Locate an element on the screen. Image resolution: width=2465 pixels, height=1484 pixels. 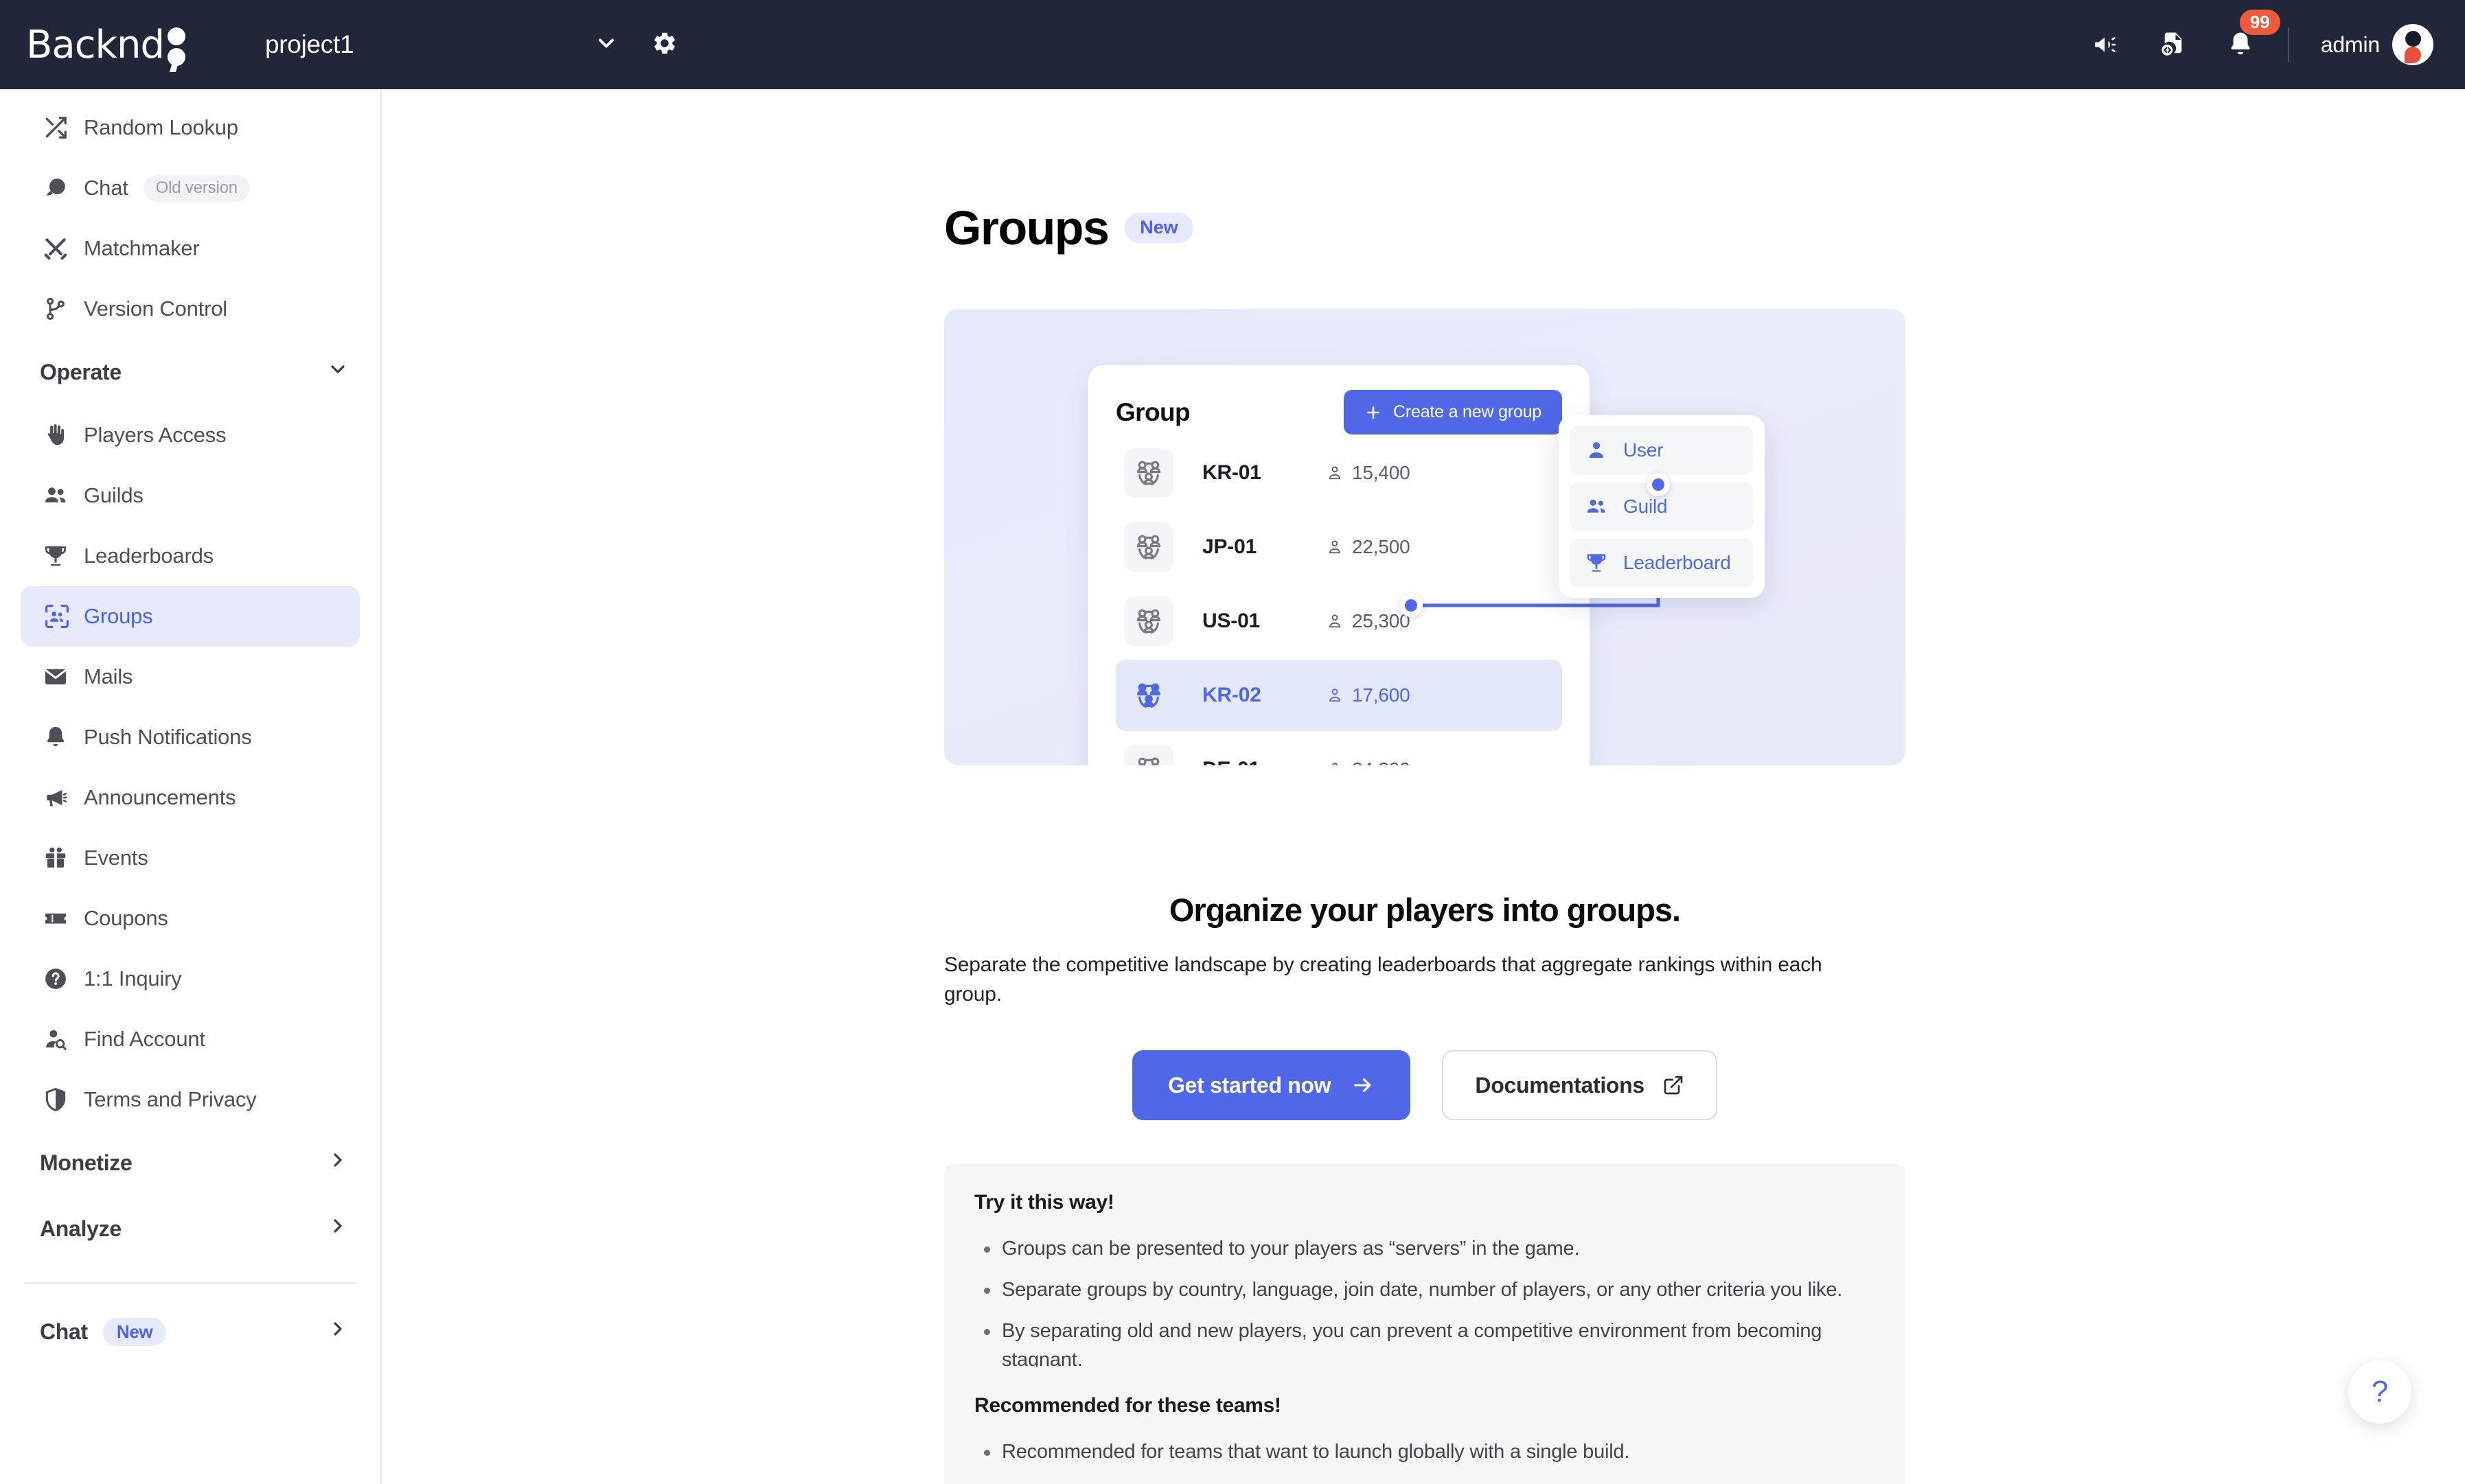
sidebar-item-leaderboards: Leaderboards is located at coordinates (190, 556).